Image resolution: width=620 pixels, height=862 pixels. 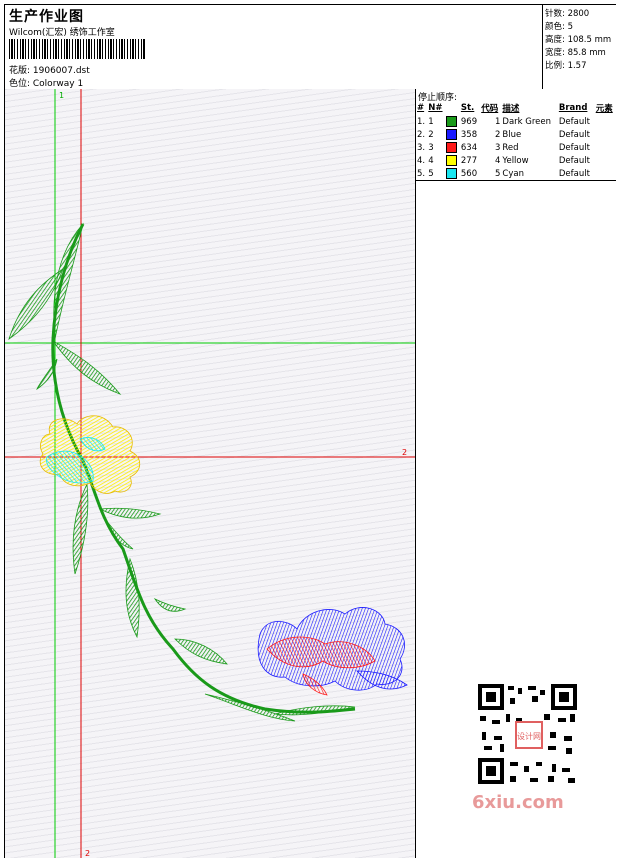 I want to click on row-description: Yellow, so click(x=515, y=160).